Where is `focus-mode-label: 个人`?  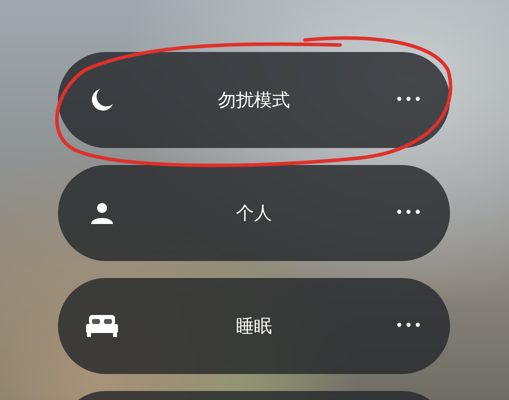
focus-mode-label: 个人 is located at coordinates (254, 213).